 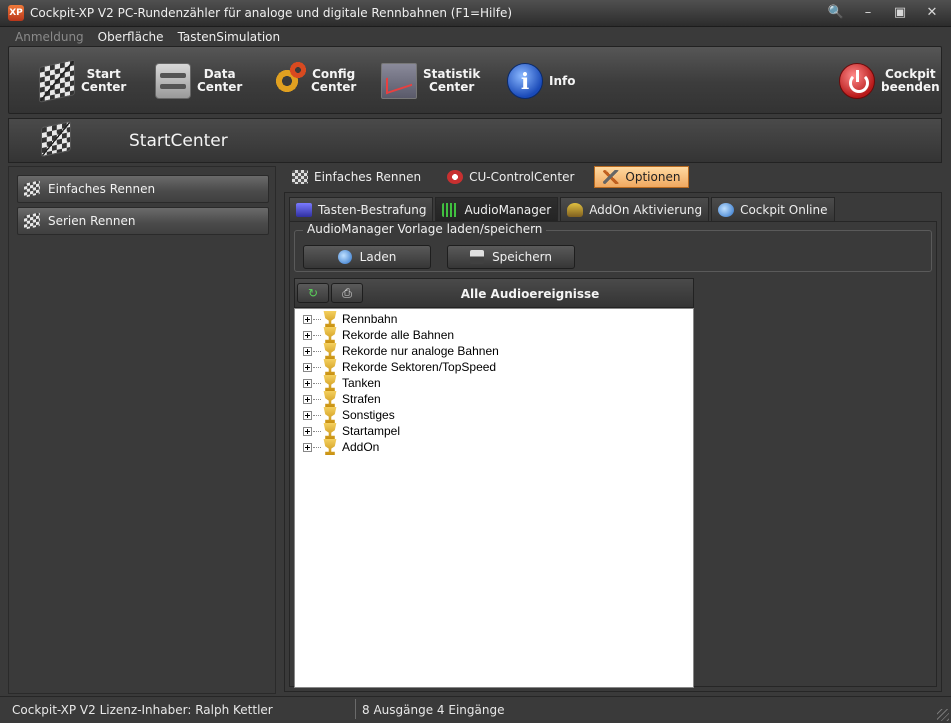 I want to click on tab-optionen: Optionen, so click(x=642, y=177).